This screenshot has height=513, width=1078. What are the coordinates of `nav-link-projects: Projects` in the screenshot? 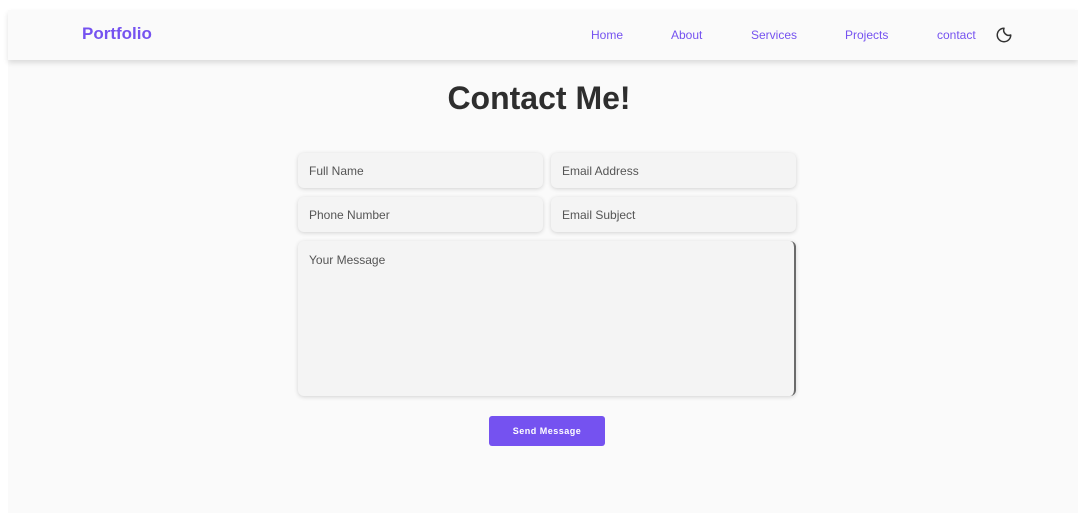 It's located at (866, 35).